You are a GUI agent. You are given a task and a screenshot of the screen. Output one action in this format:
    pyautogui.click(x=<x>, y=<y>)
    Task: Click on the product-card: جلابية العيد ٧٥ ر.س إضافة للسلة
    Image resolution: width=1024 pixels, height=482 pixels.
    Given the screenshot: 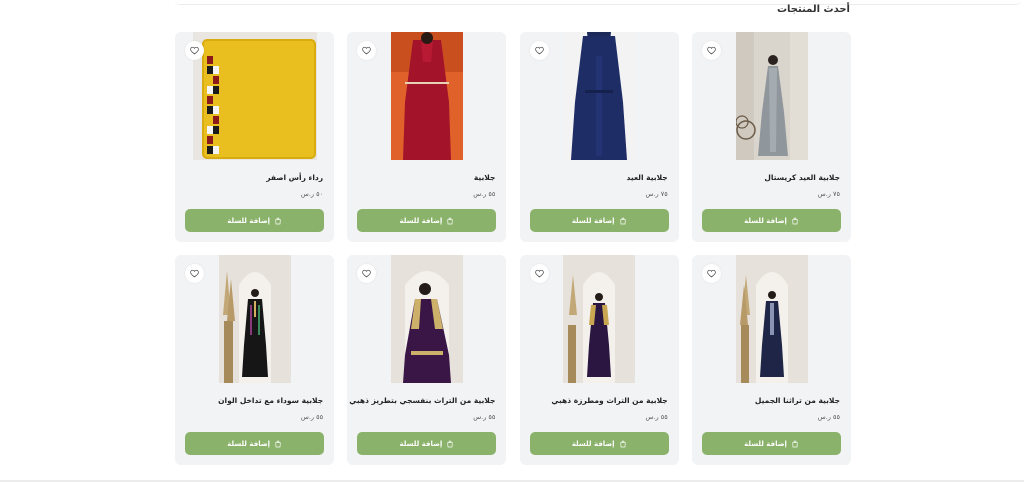 What is the action you would take?
    pyautogui.click(x=599, y=137)
    